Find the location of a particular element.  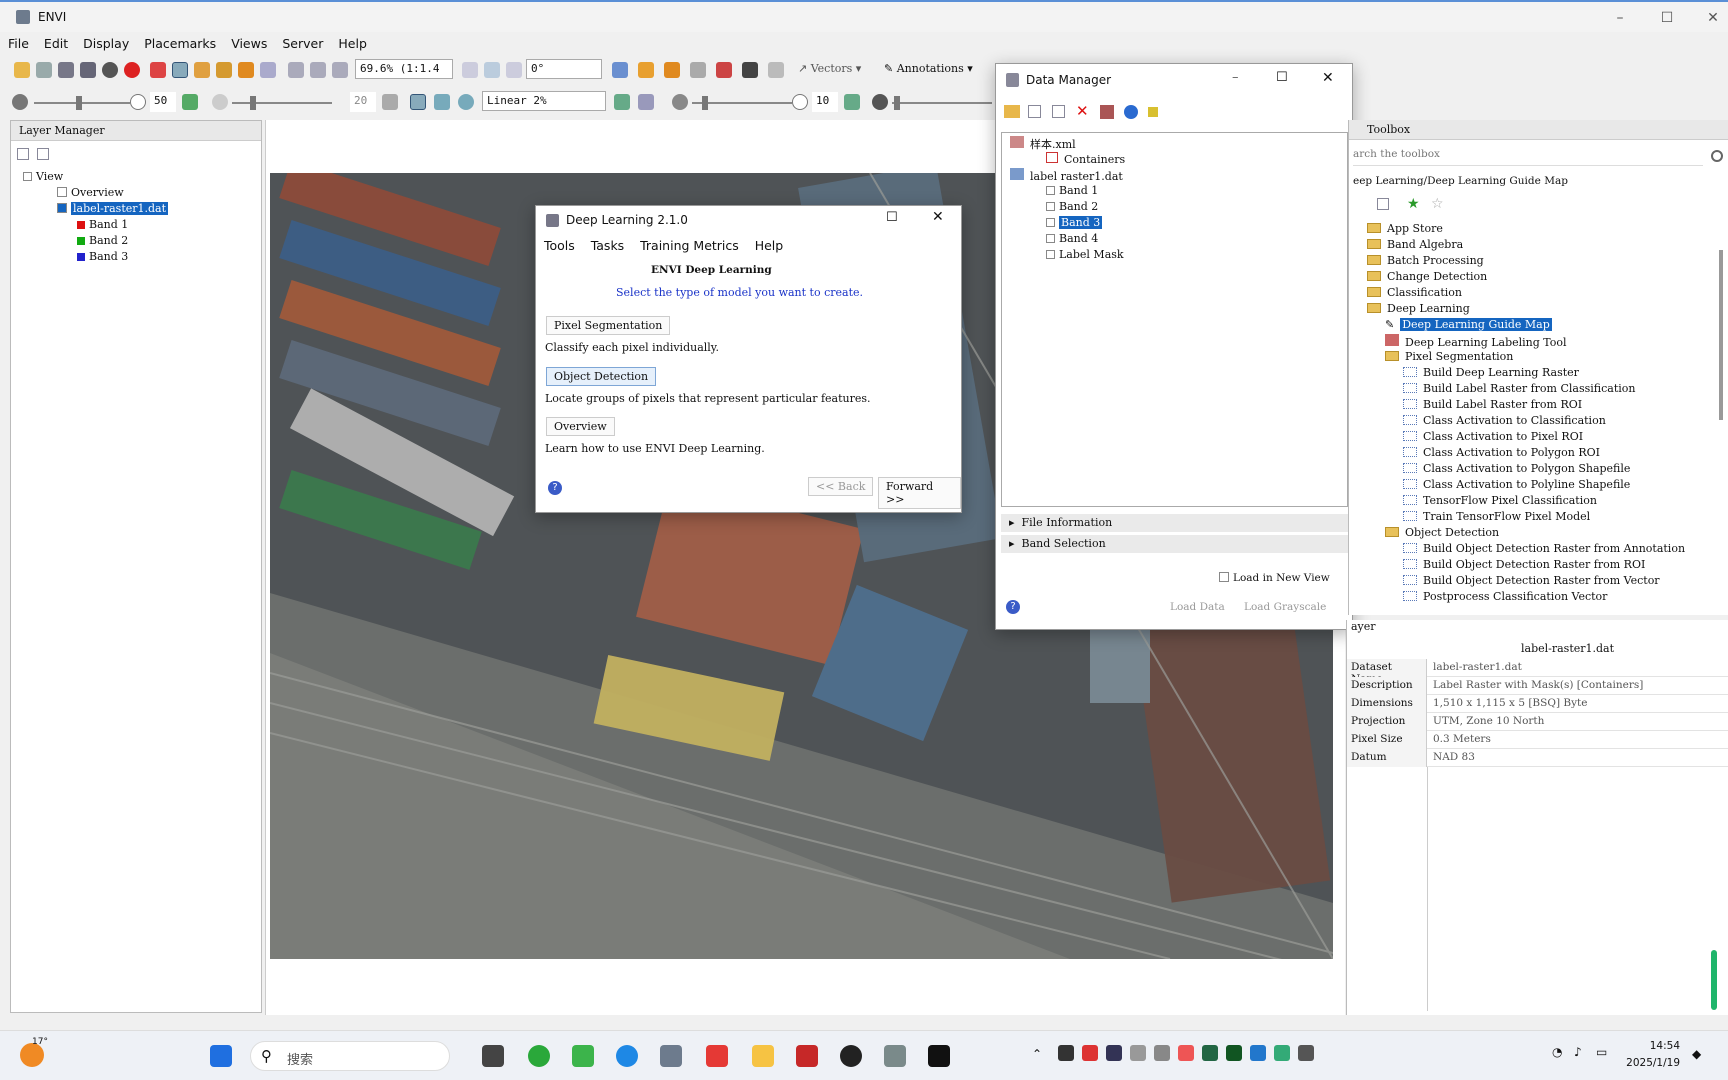

brightness-value: 50 is located at coordinates (163, 102).